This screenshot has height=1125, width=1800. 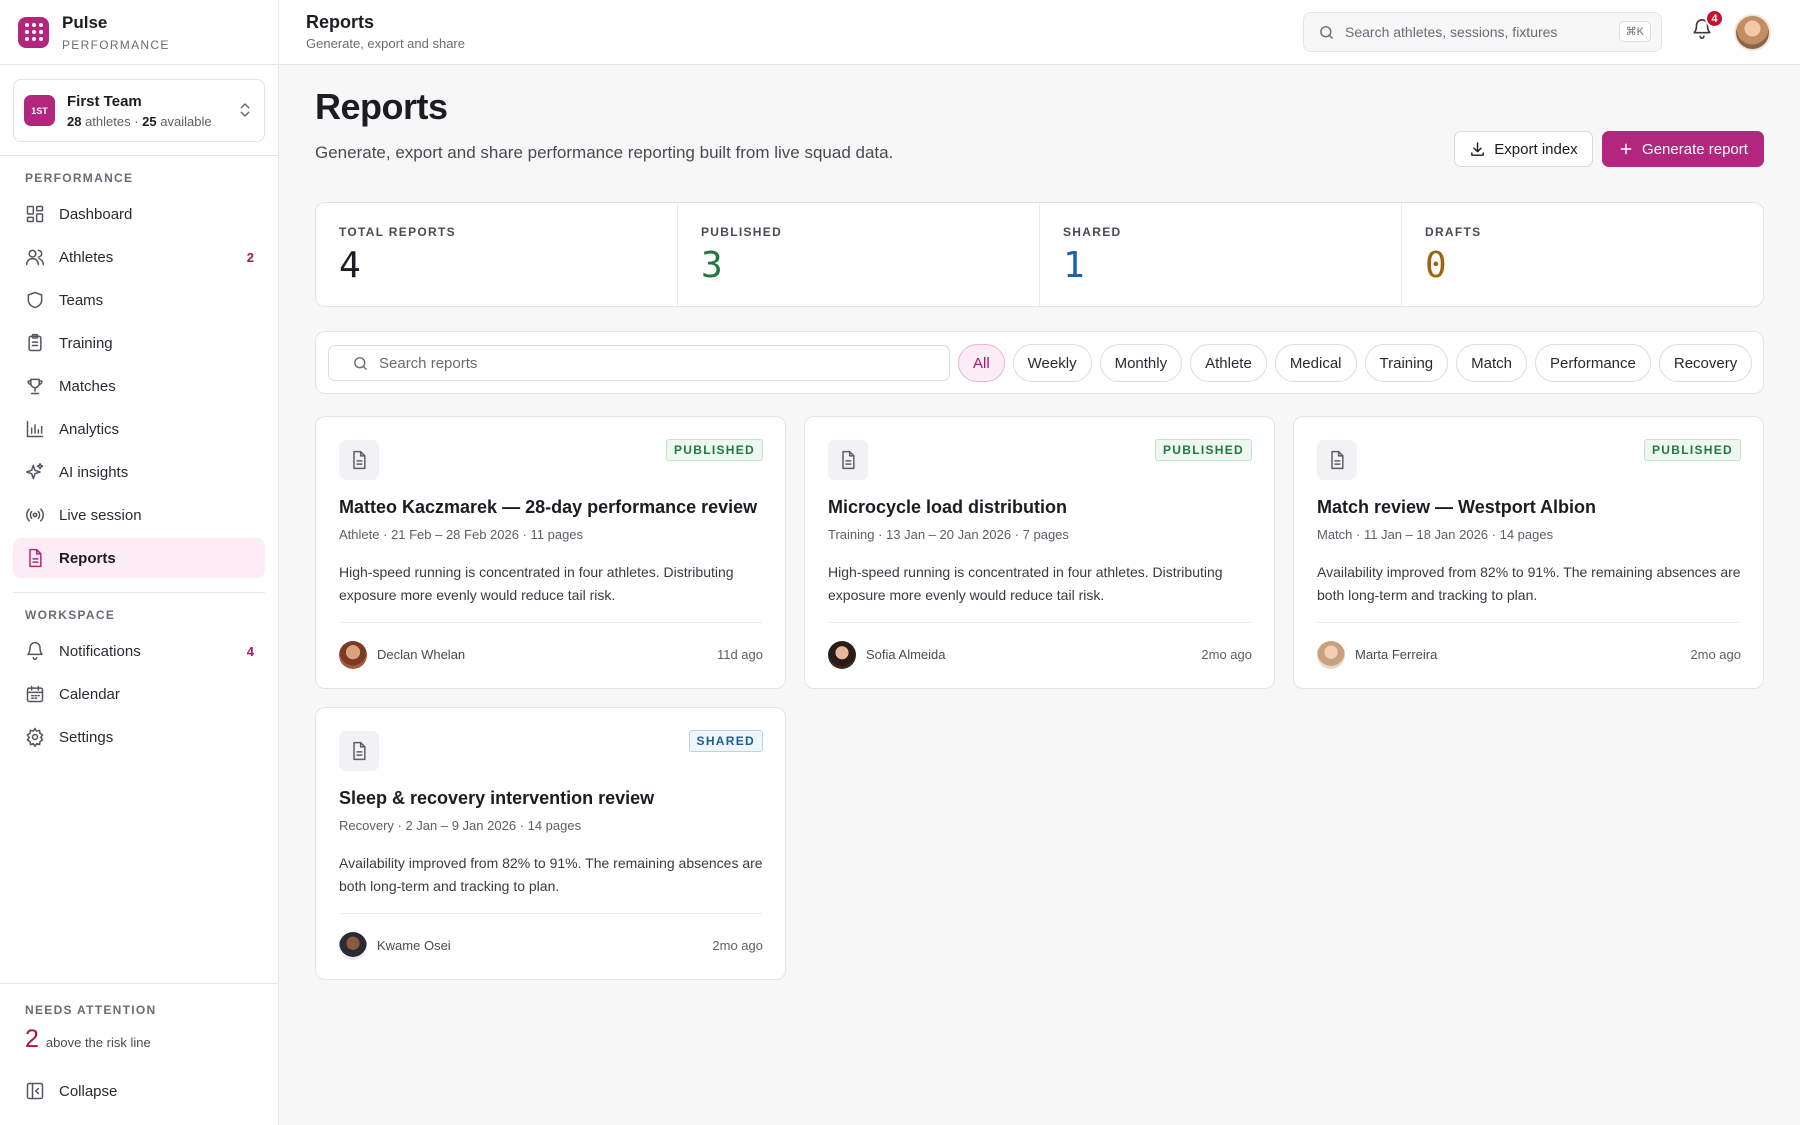 What do you see at coordinates (1752, 32) in the screenshot?
I see `user-avatar` at bounding box center [1752, 32].